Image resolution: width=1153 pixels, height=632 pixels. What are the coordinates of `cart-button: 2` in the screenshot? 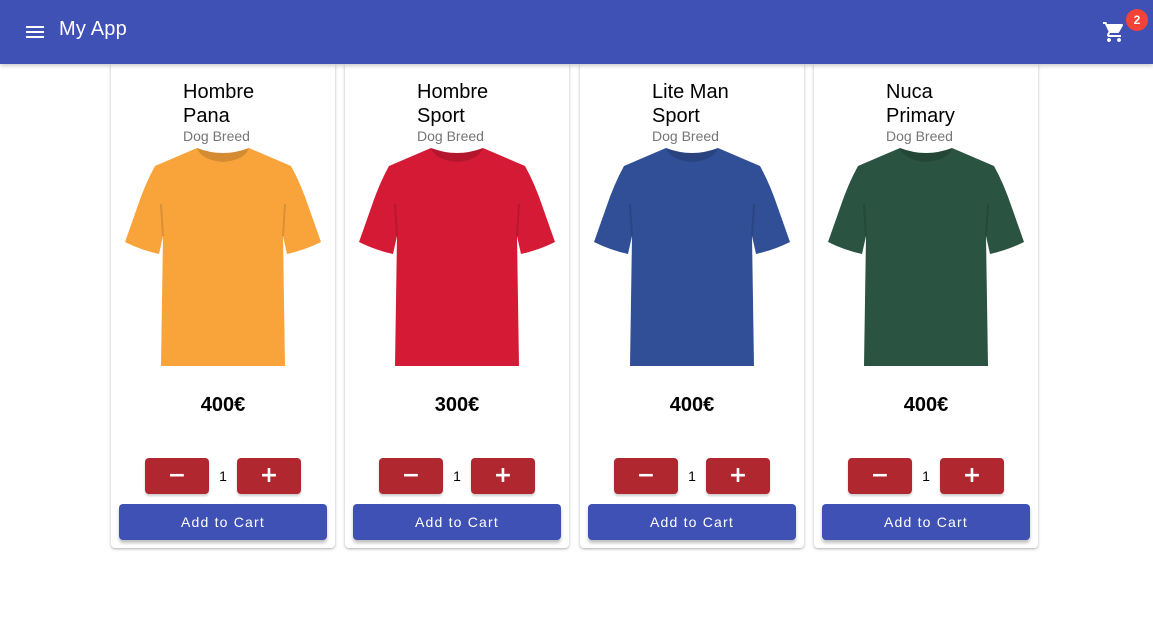 It's located at (1122, 29).